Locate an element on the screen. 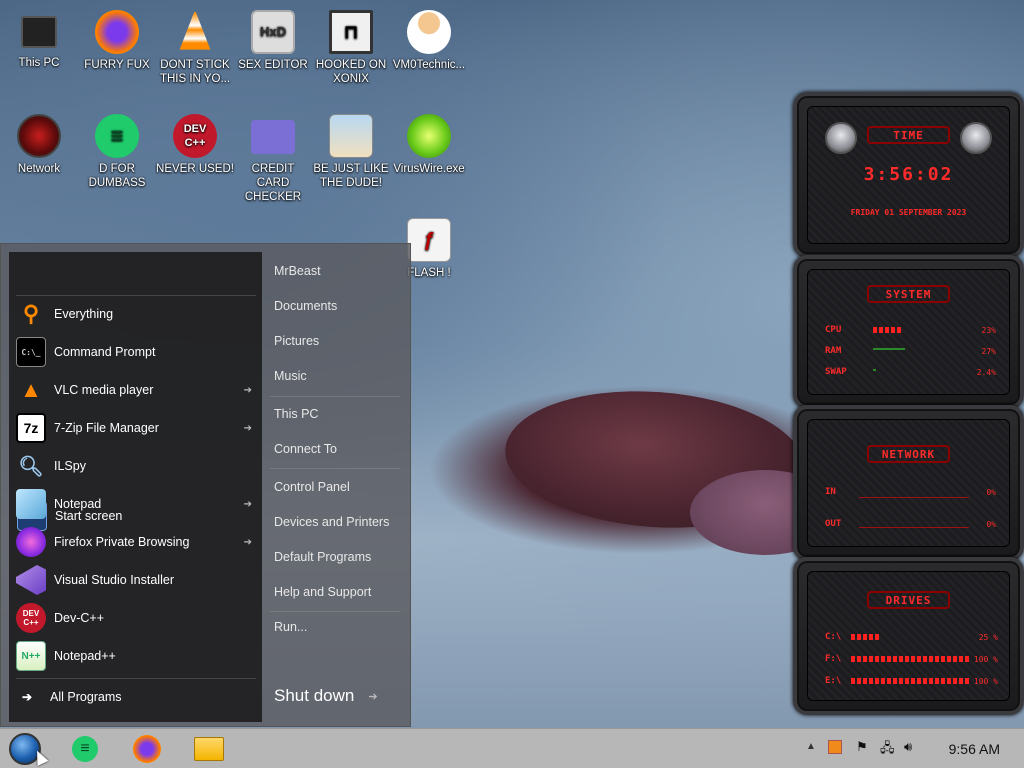  start-link-pictures: Pictures is located at coordinates (296, 341).